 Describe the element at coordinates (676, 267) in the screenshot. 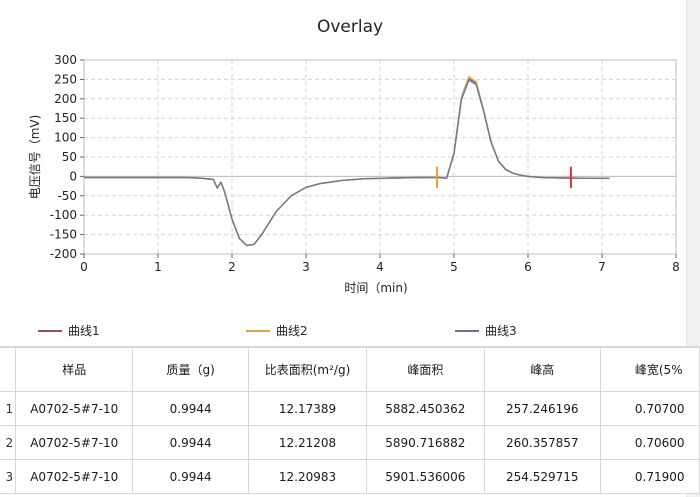

I see `x-tick-label: 8` at that location.